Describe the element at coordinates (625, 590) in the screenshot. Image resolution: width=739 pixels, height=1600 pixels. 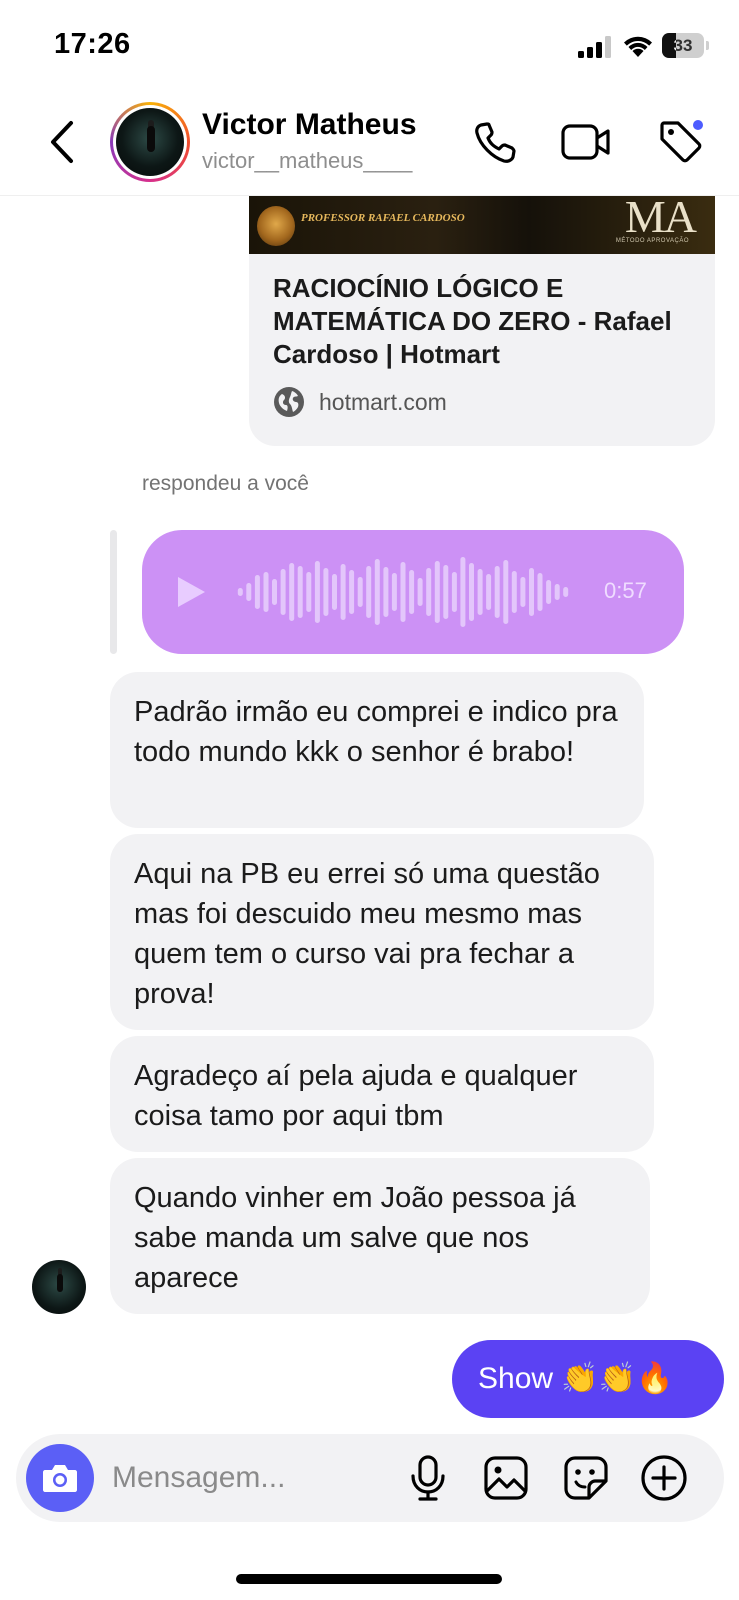
I see `audio-duration: 0:57` at that location.